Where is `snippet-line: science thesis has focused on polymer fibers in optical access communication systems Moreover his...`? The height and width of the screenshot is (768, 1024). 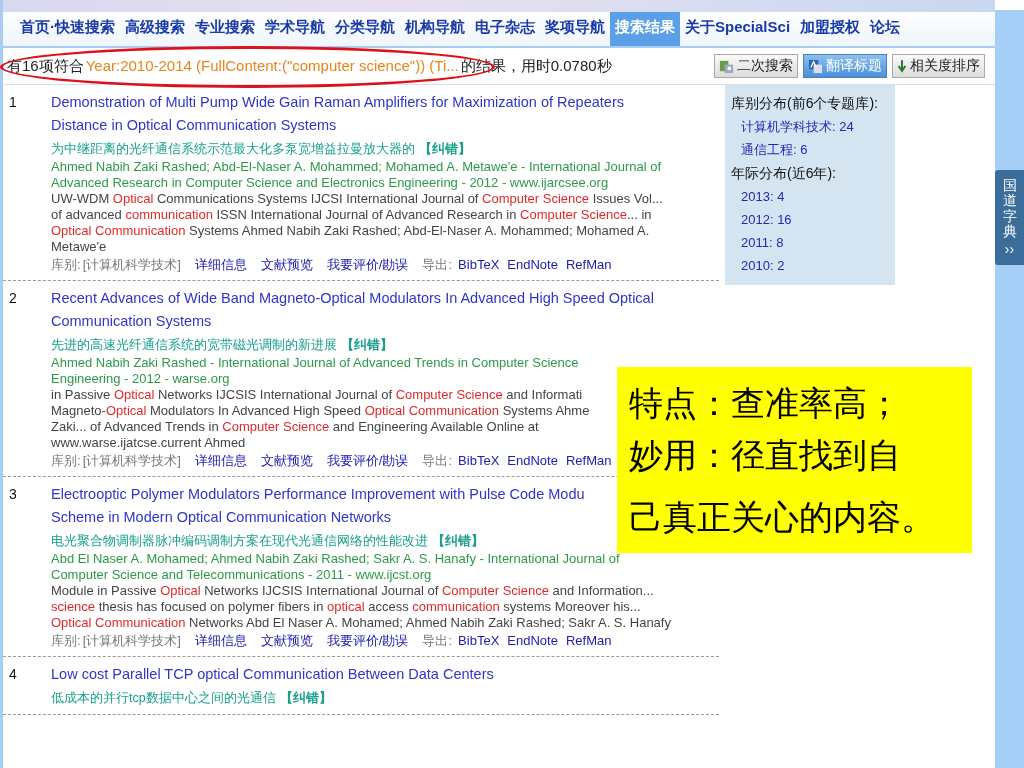
snippet-line: science thesis has focused on polymer fibers in optical access communication systems Moreover his... is located at coordinates (346, 607).